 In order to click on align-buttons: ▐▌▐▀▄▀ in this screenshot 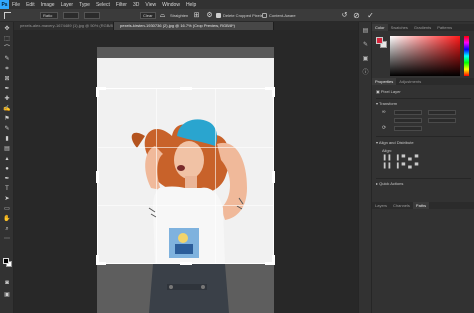, I will do `click(401, 158)`.